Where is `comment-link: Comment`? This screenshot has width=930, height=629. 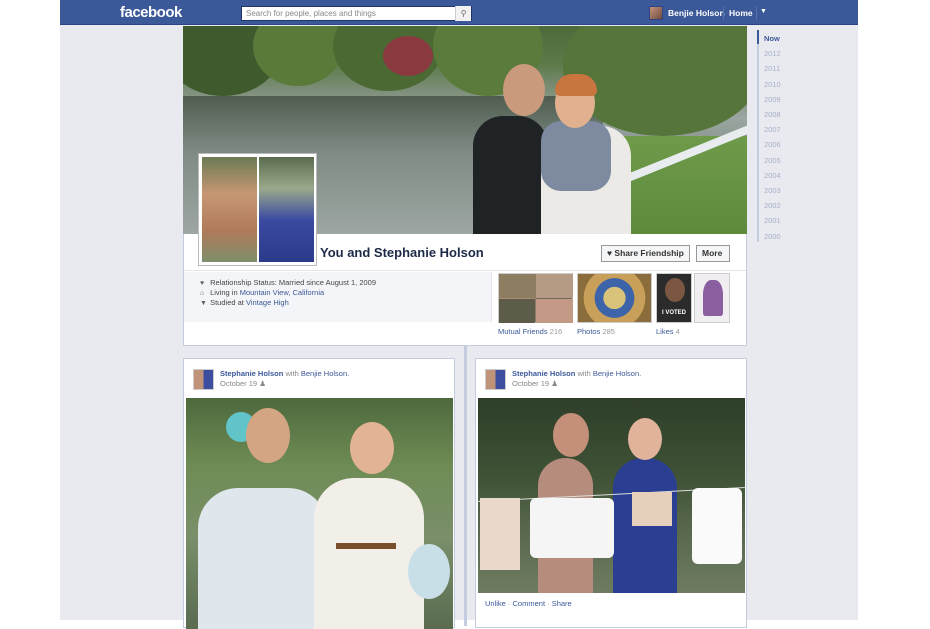 comment-link: Comment is located at coordinates (529, 603).